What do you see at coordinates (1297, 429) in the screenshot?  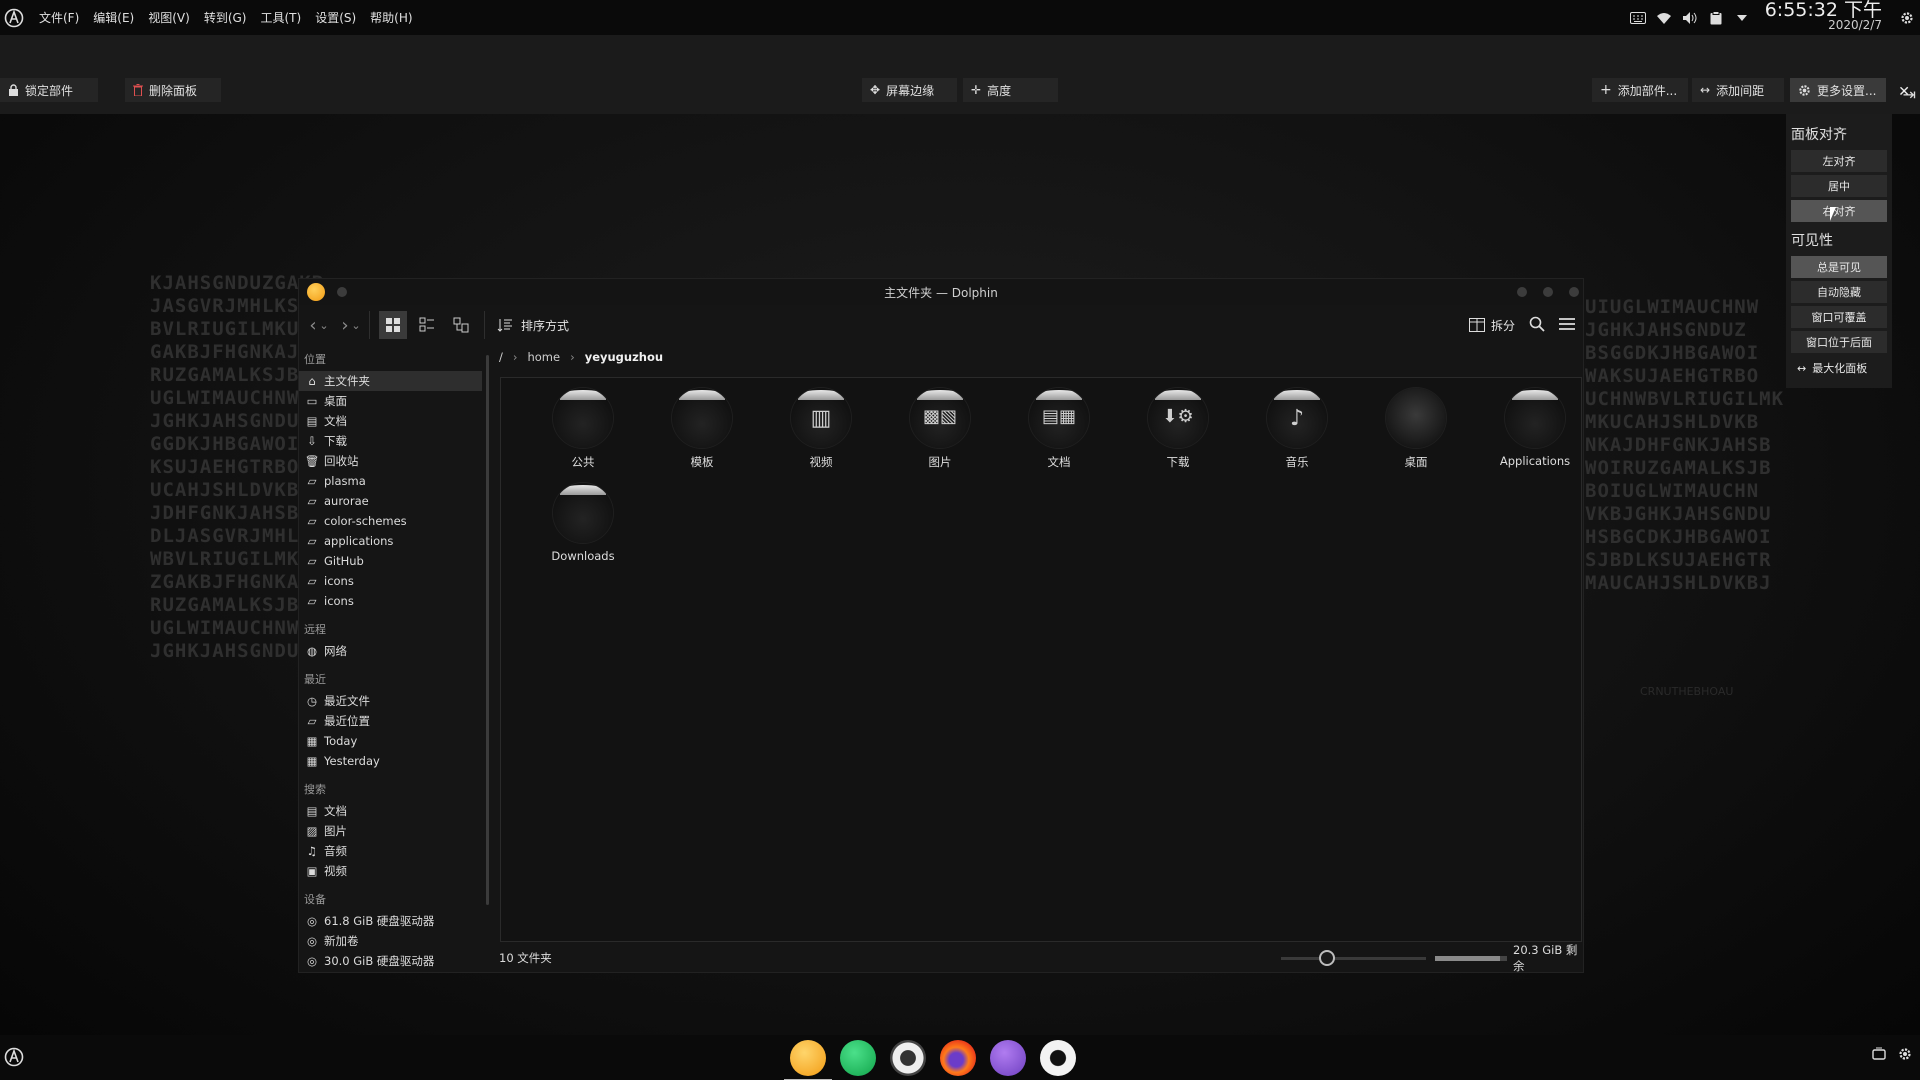 I see `folder-item-music: ♪ 音乐` at bounding box center [1297, 429].